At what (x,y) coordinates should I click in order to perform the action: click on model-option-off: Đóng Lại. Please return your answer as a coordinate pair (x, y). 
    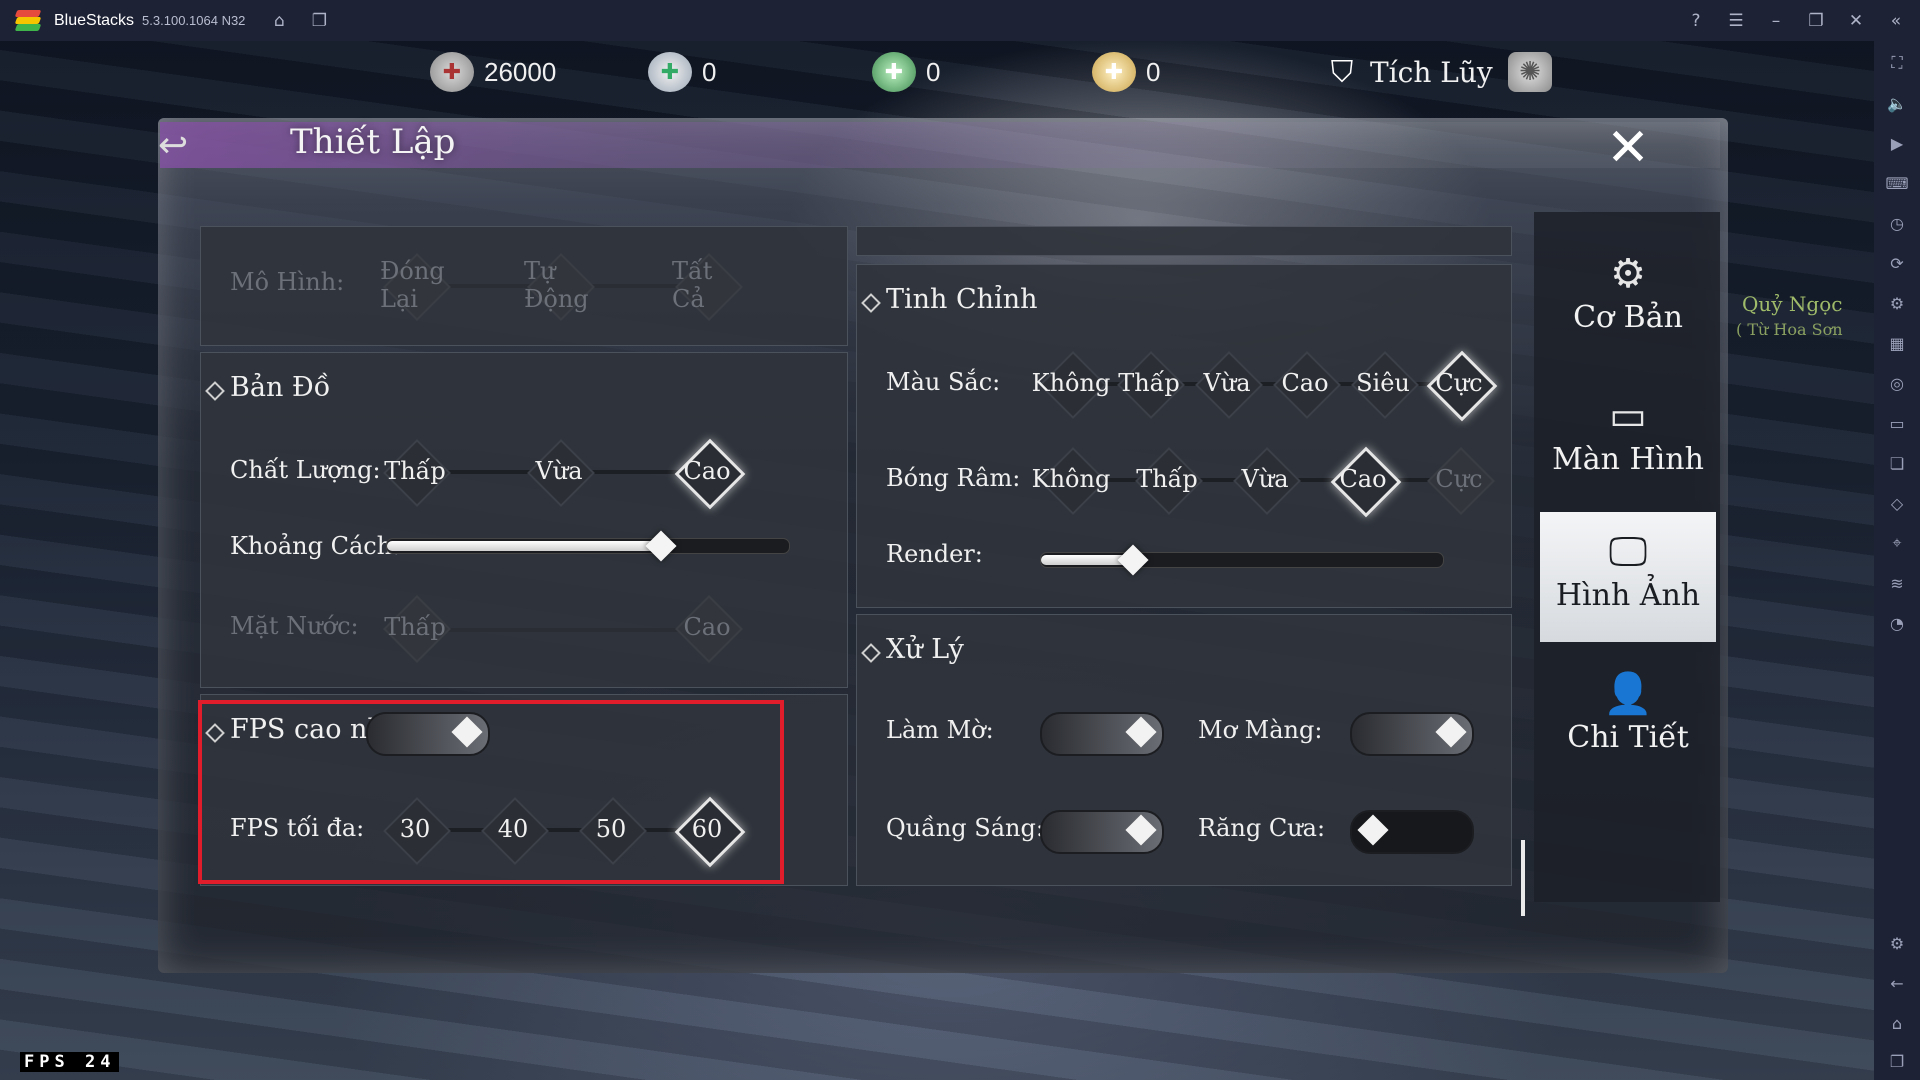
    Looking at the image, I should click on (415, 285).